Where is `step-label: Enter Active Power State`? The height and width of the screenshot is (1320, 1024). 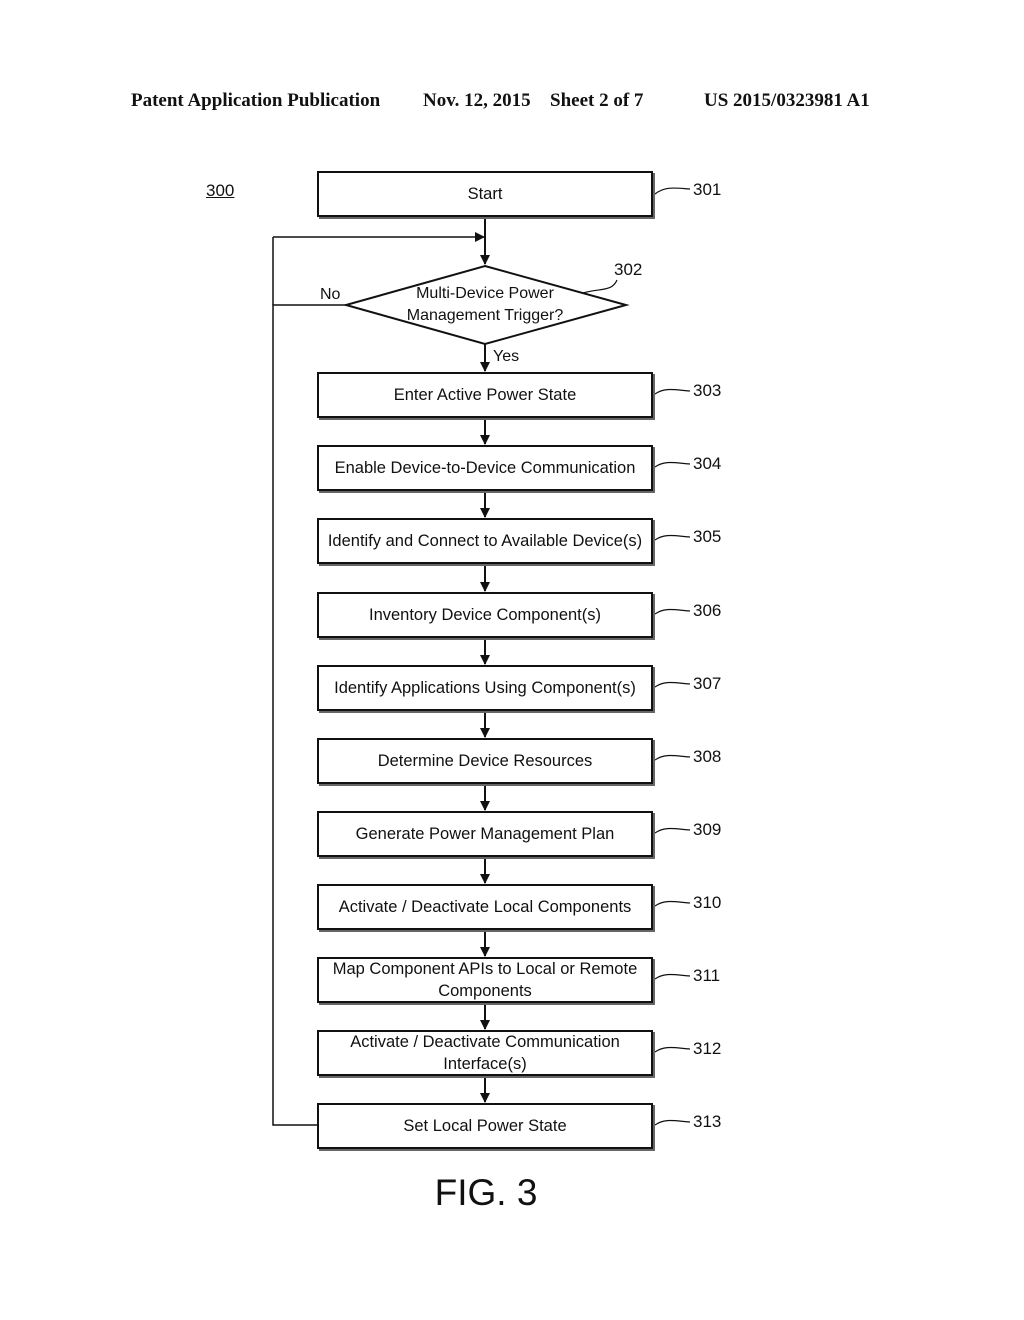 step-label: Enter Active Power State is located at coordinates (485, 395).